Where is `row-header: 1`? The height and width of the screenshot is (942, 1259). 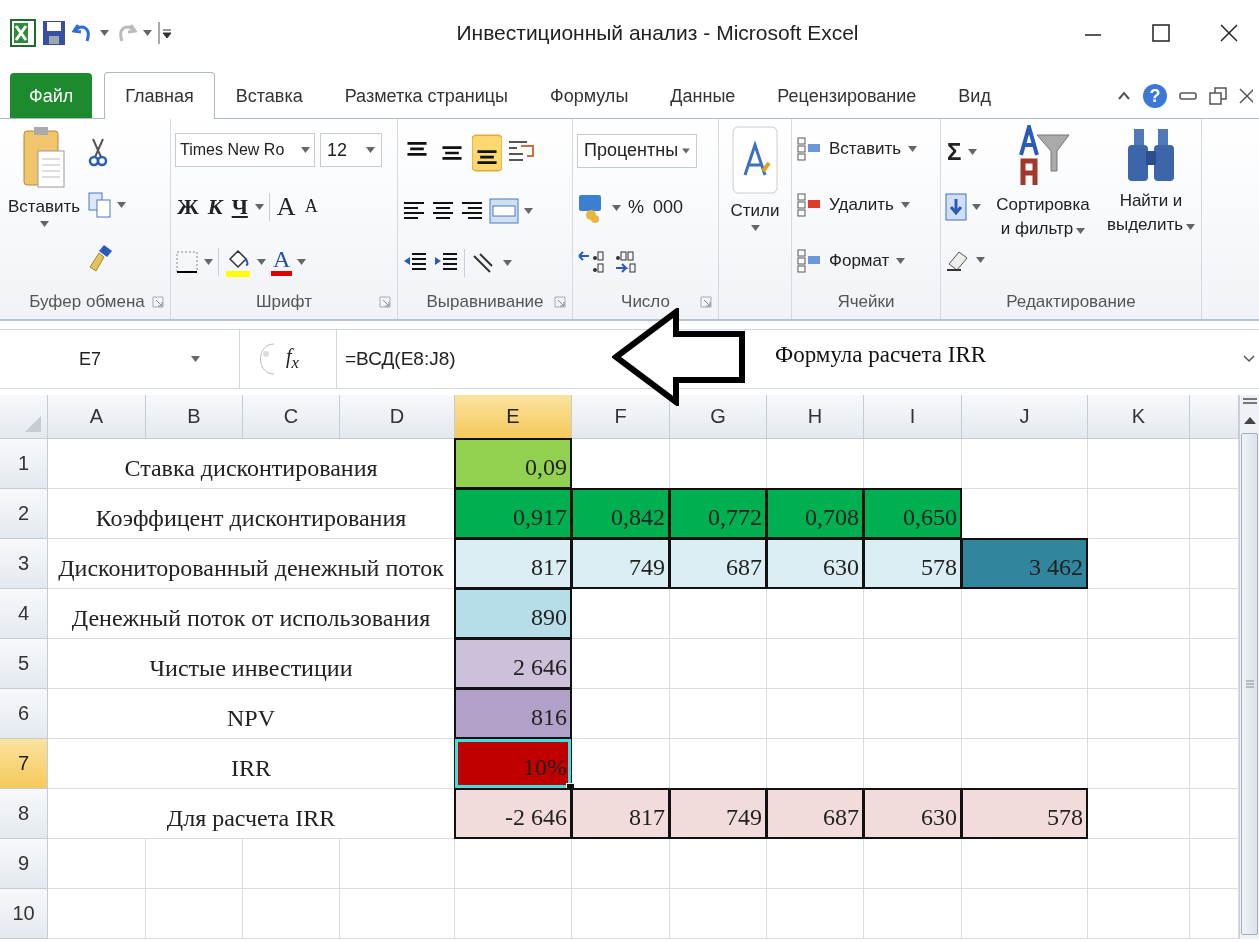 row-header: 1 is located at coordinates (24, 464).